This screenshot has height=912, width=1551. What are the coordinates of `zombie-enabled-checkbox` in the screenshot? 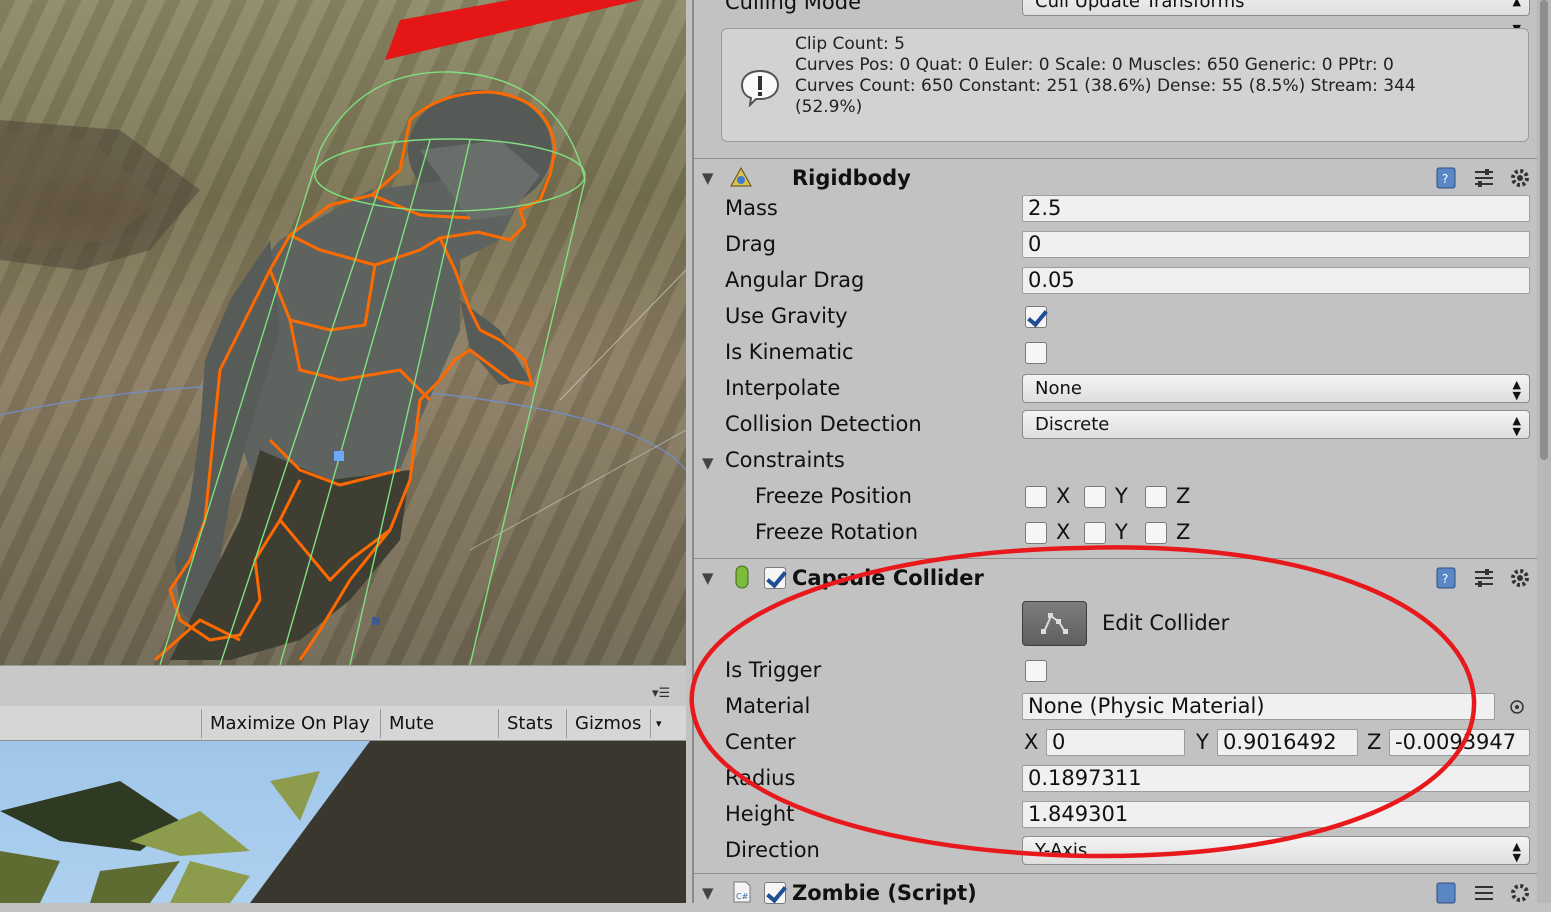 It's located at (775, 893).